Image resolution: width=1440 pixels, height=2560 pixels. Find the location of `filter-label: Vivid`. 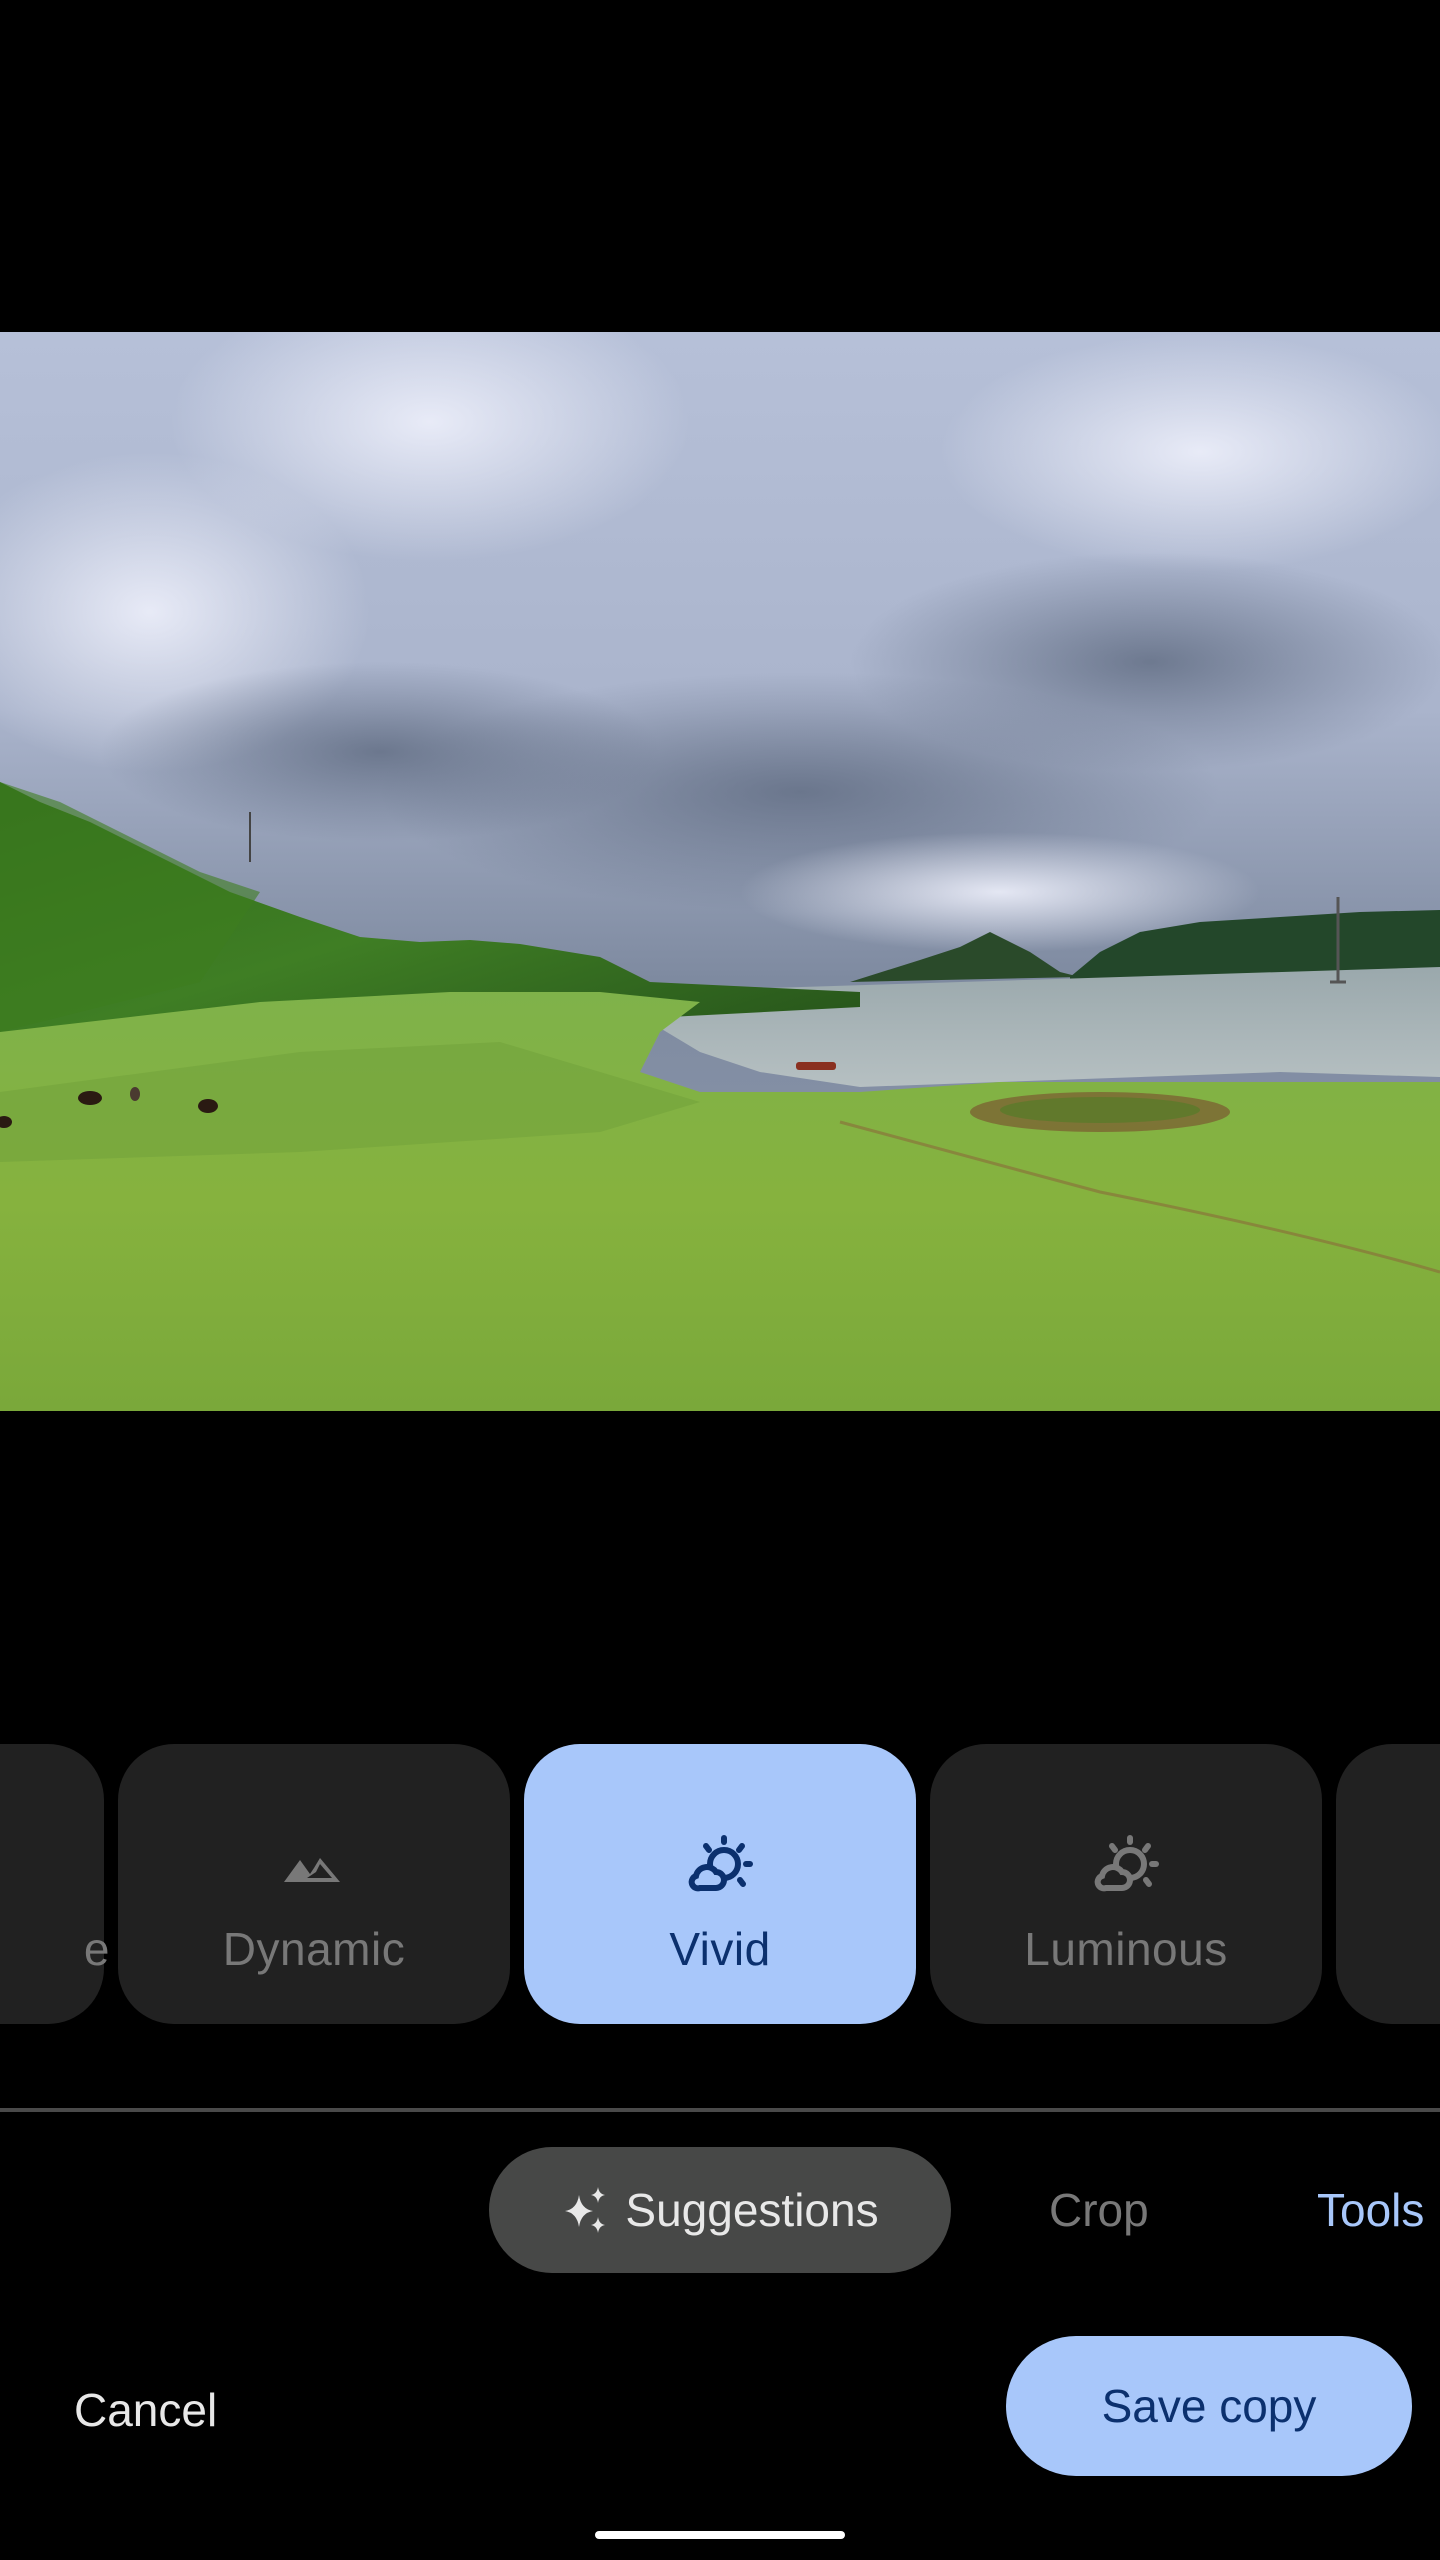

filter-label: Vivid is located at coordinates (720, 1949).